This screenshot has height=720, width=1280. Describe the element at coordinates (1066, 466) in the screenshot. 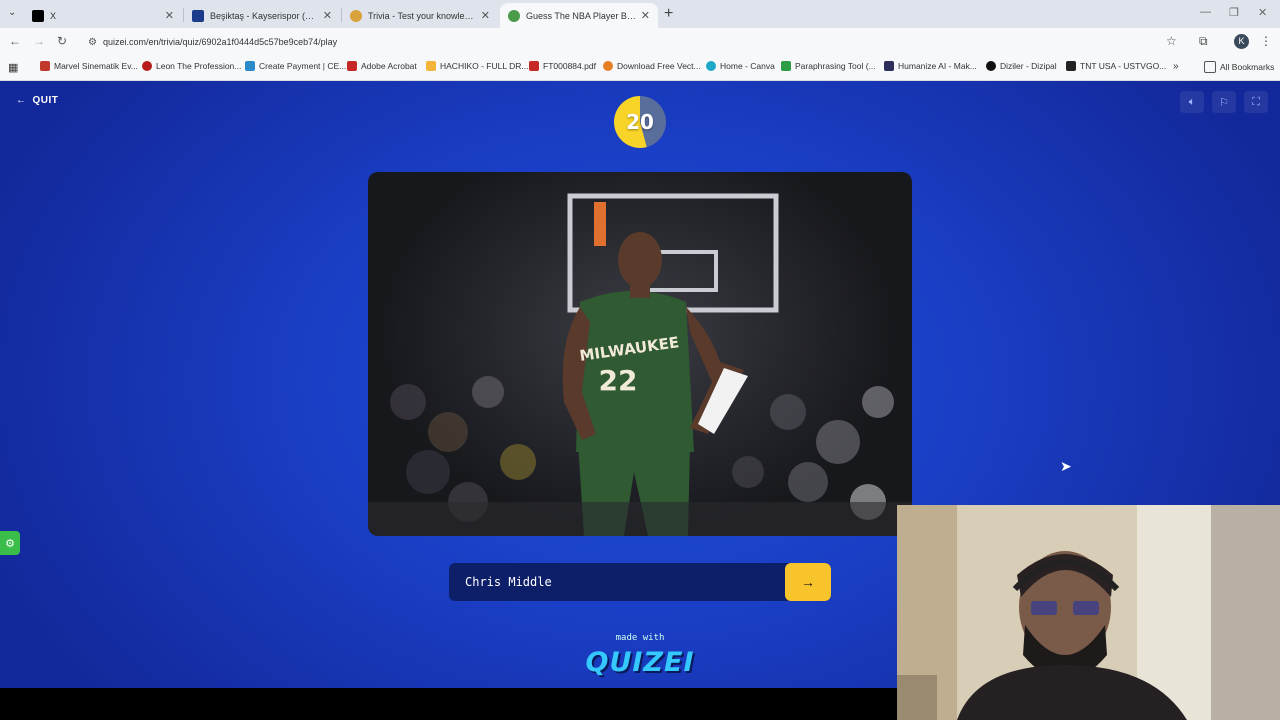

I see `mouse-cursor-icon: ➤` at that location.